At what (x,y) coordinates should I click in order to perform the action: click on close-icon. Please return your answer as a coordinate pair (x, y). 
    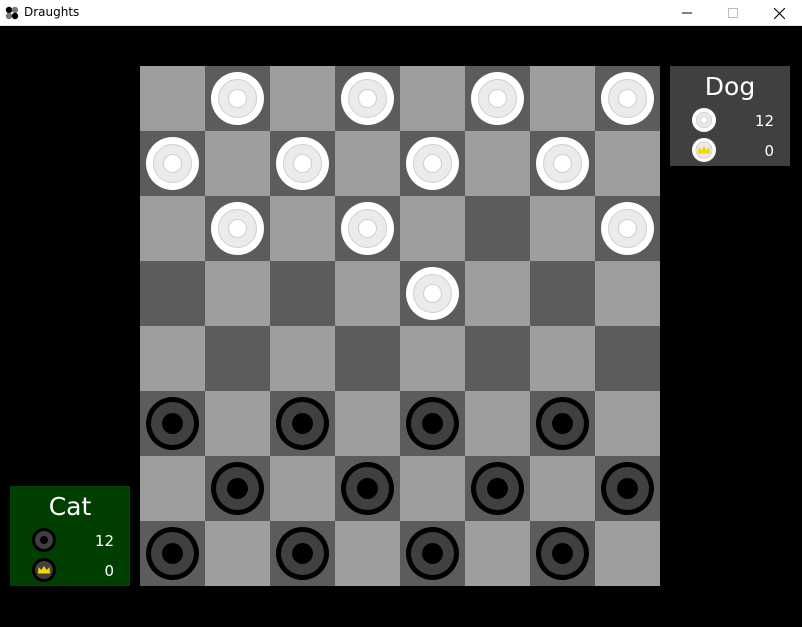
    Looking at the image, I should click on (779, 13).